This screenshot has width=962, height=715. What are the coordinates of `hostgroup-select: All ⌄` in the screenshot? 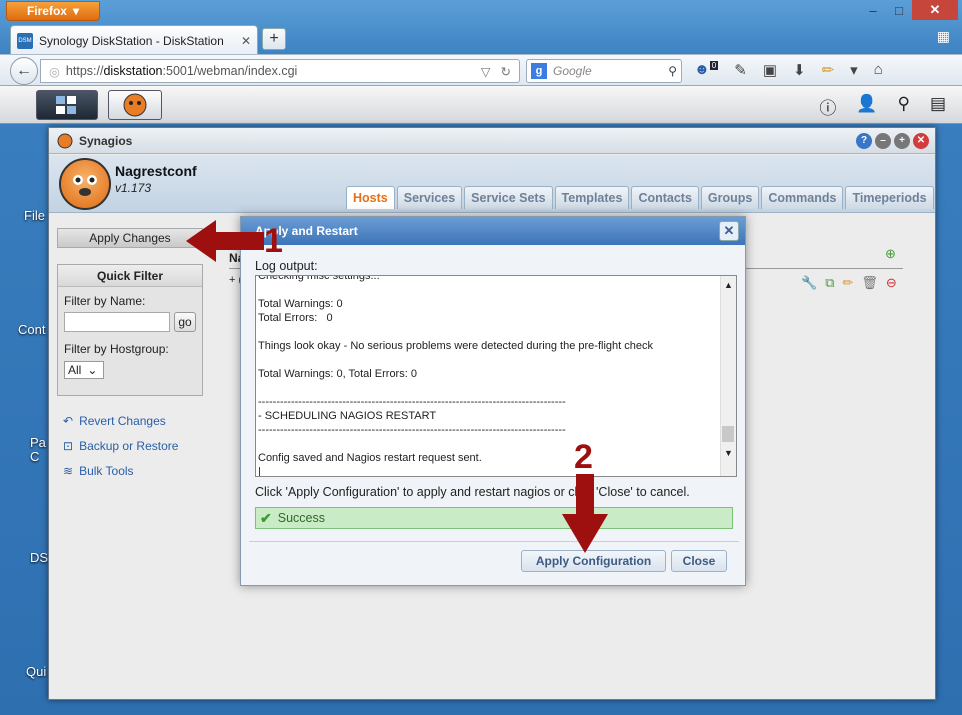 It's located at (84, 370).